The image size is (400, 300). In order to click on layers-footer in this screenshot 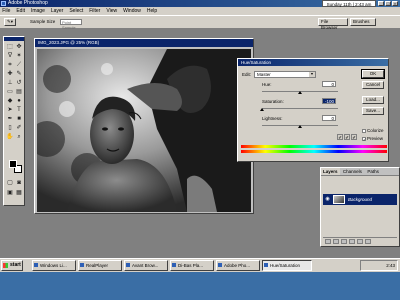, I will do `click(360, 240)`.